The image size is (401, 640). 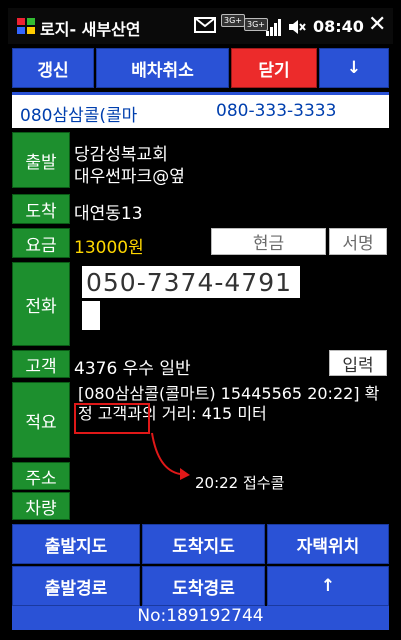 I want to click on arrive-route-button: 도착경로, so click(x=203, y=586).